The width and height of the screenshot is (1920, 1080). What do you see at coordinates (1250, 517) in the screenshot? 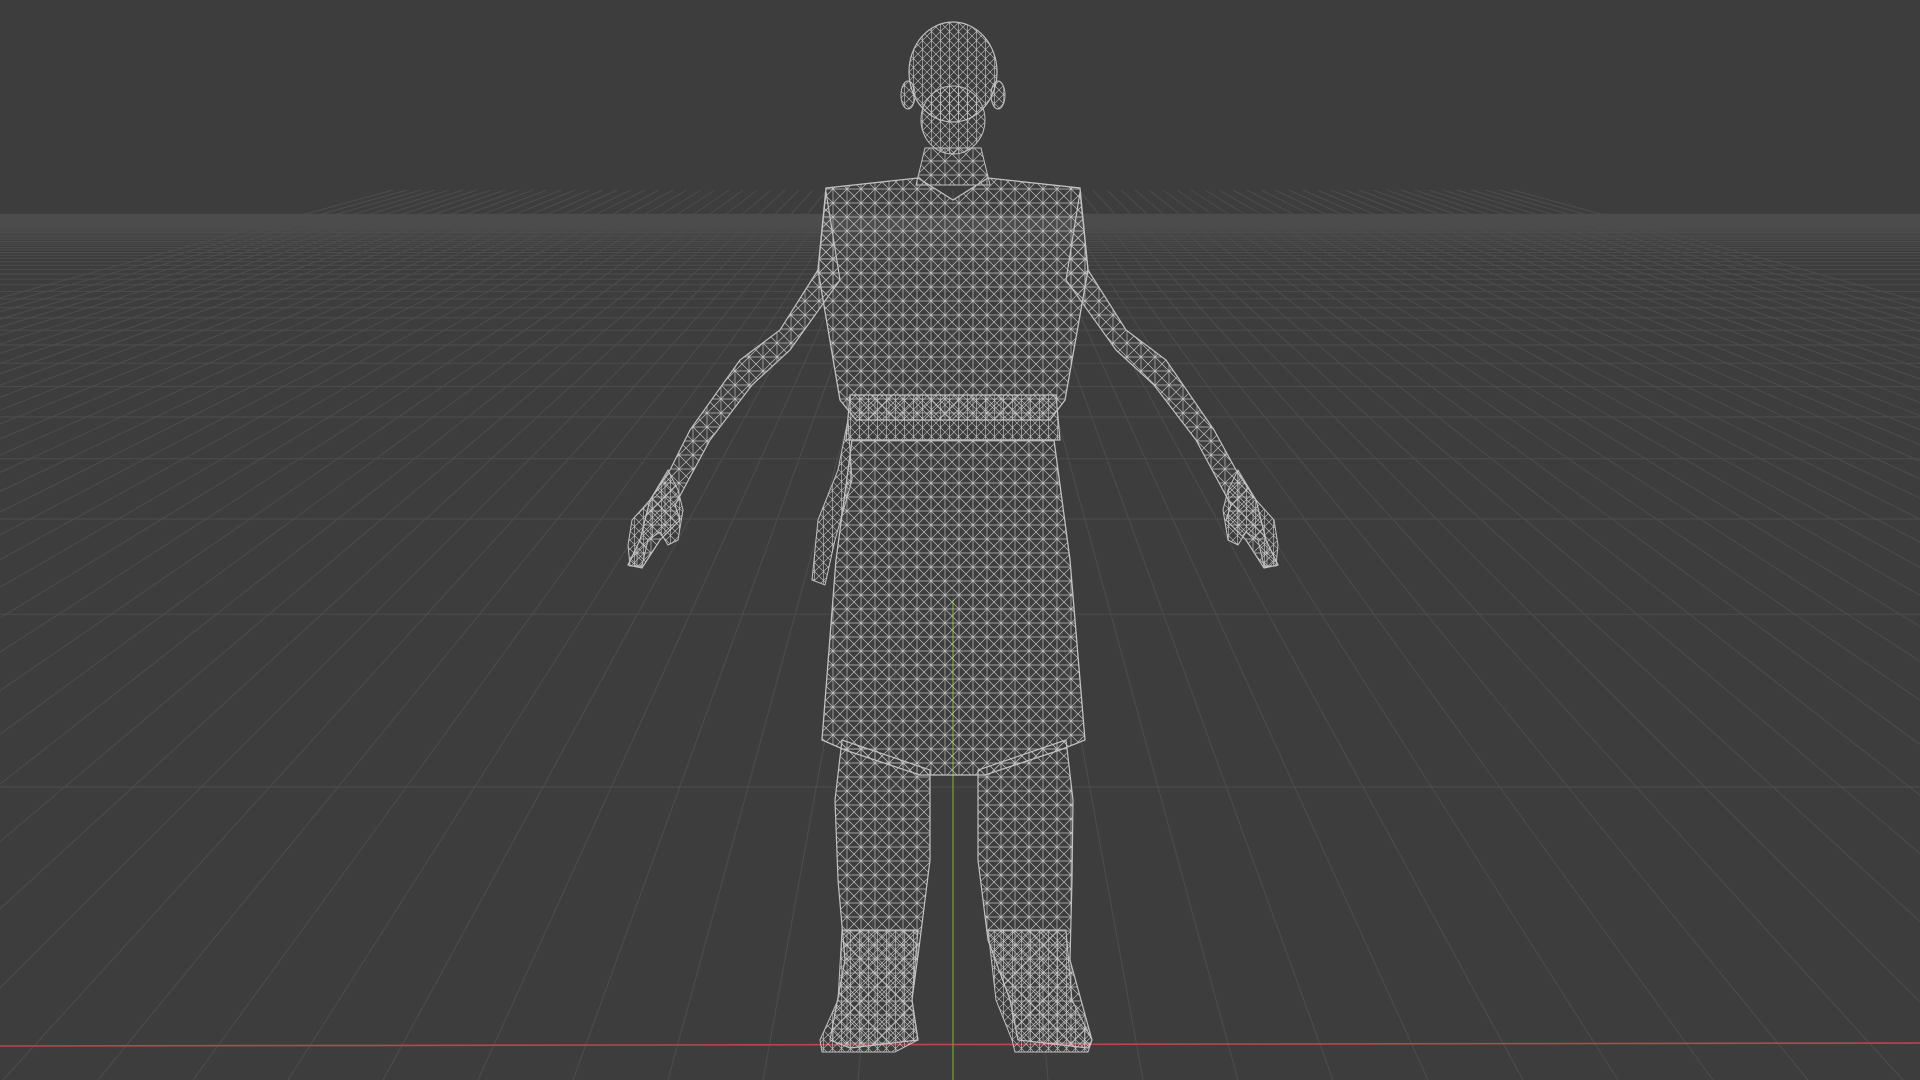
I see `mesh-right-hand` at bounding box center [1250, 517].